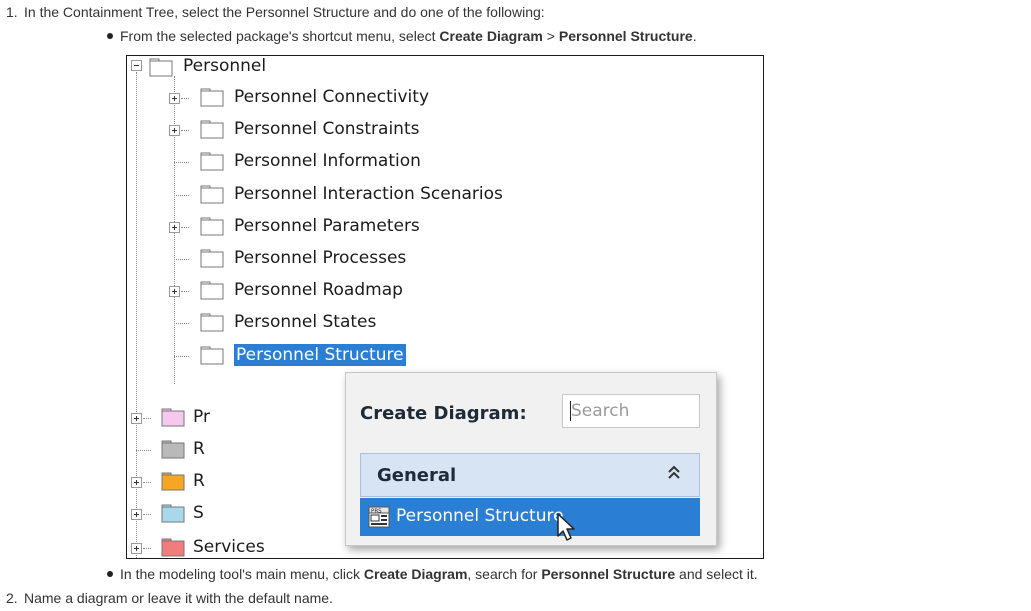 This screenshot has width=1031, height=611. I want to click on group-general: General, so click(530, 475).